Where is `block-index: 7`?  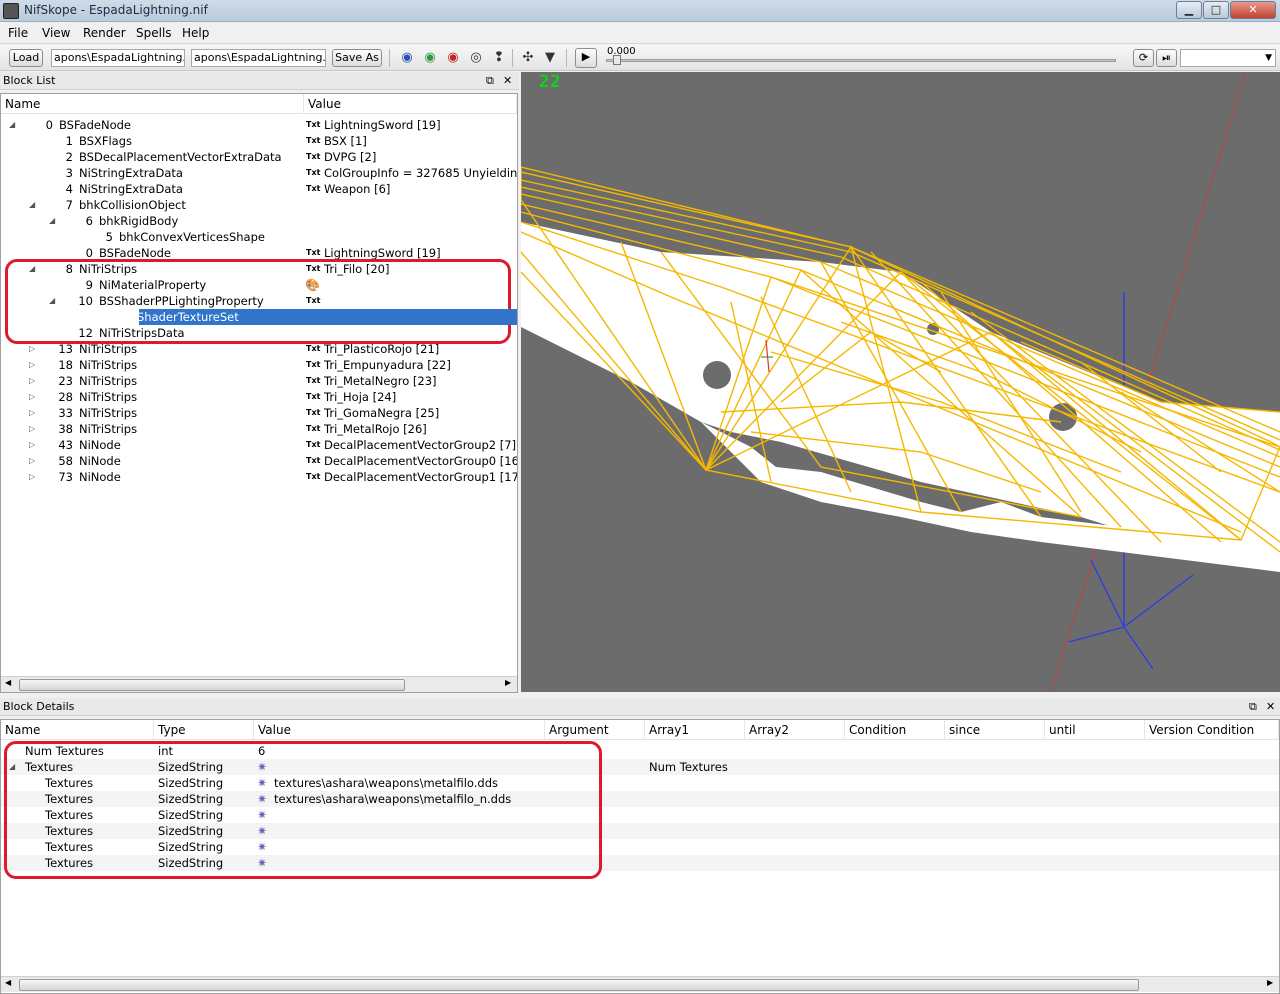
block-index: 7 is located at coordinates (69, 205).